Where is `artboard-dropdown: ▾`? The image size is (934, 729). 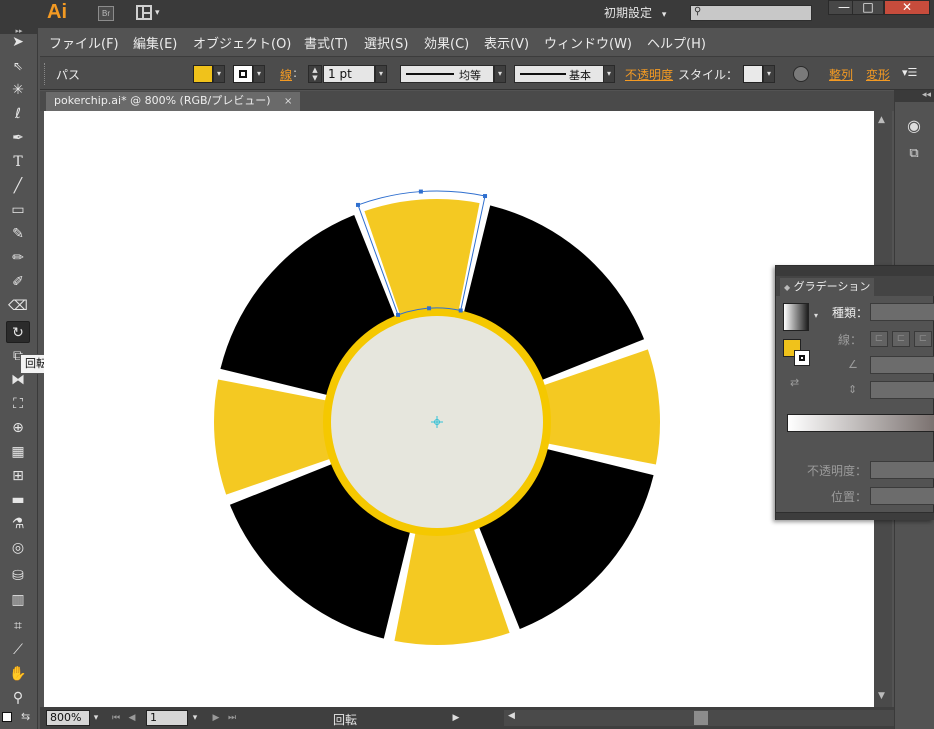
artboard-dropdown: ▾ is located at coordinates (195, 718).